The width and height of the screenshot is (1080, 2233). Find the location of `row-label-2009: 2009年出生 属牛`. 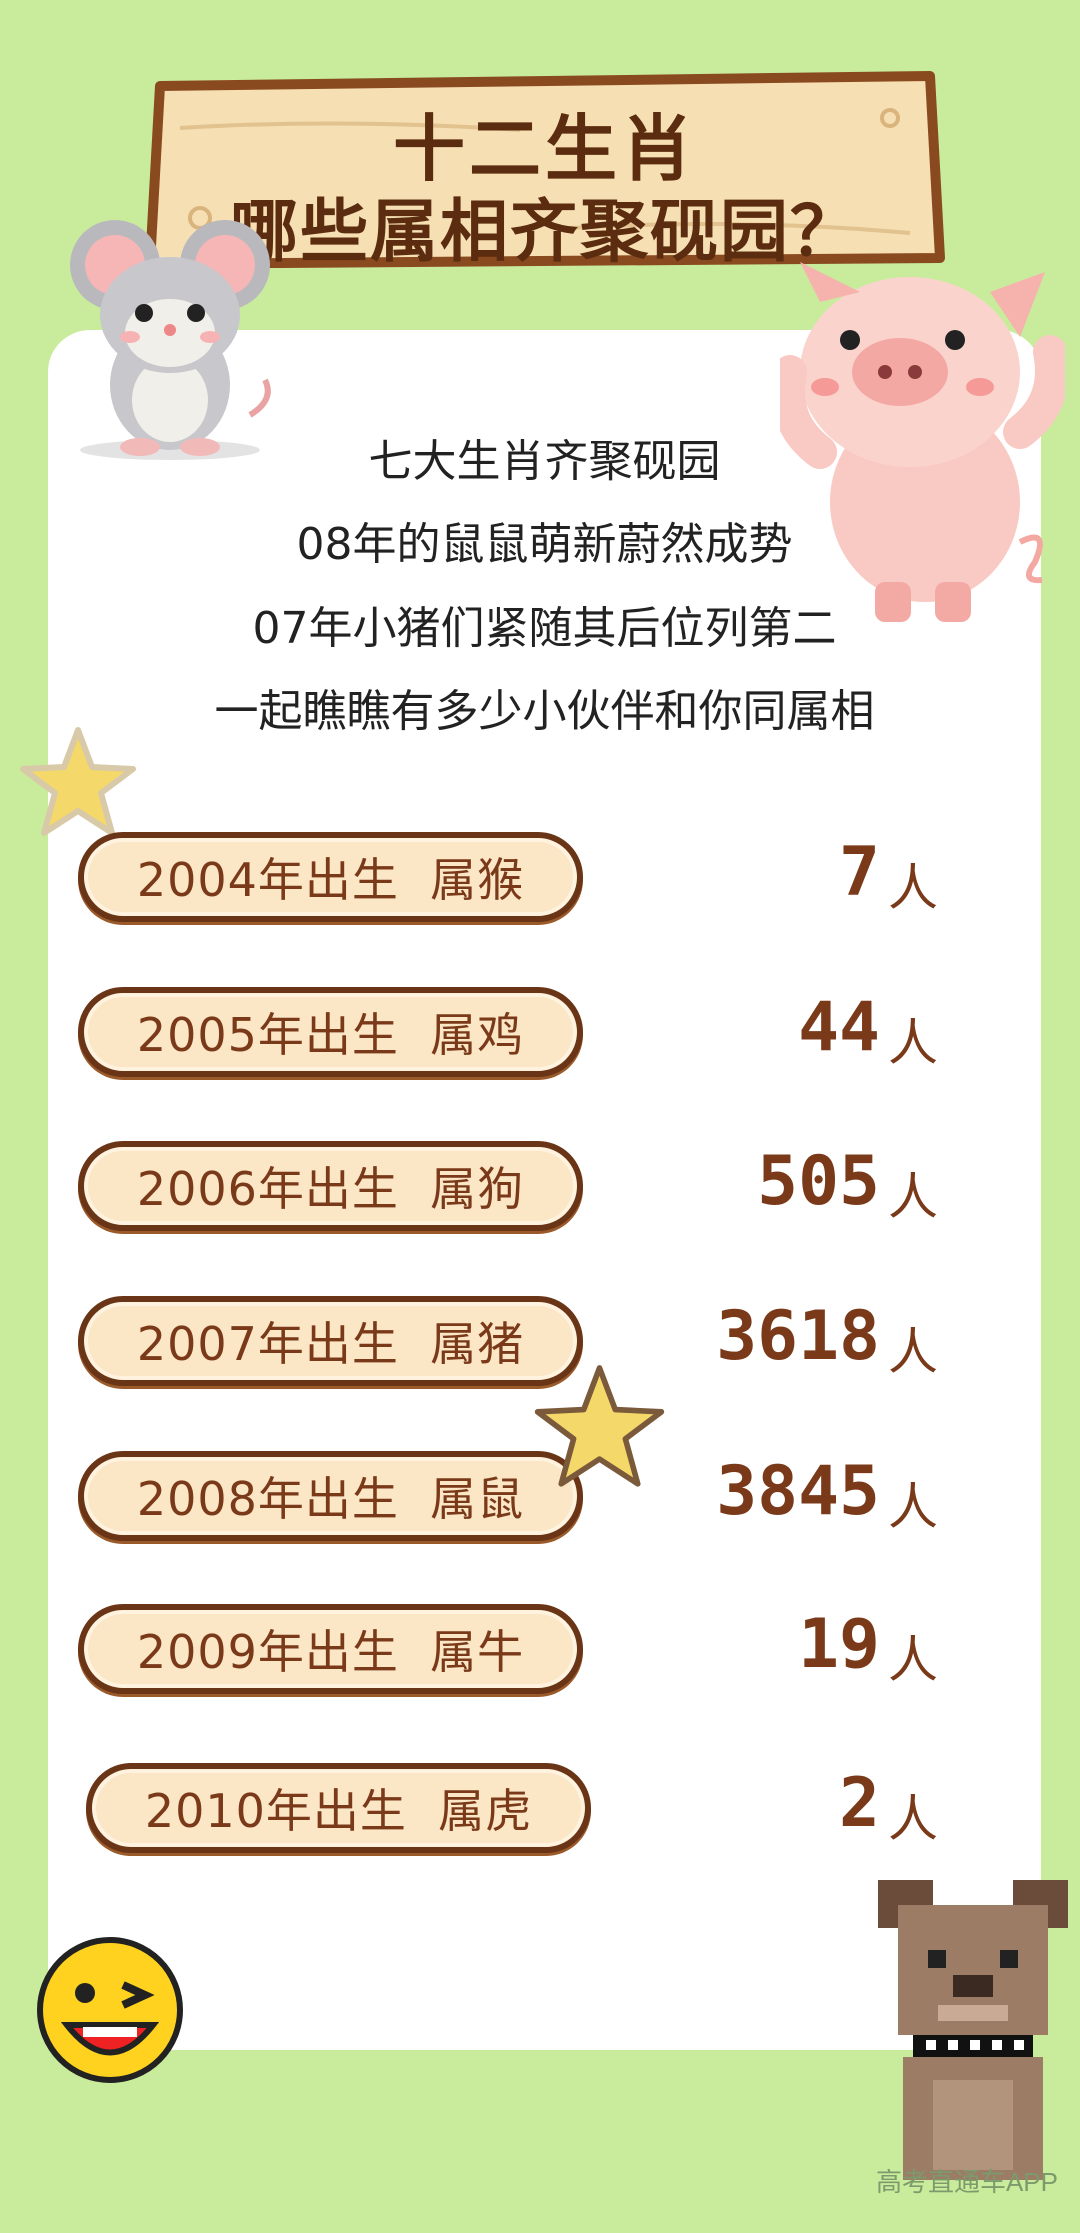

row-label-2009: 2009年出生 属牛 is located at coordinates (330, 1649).